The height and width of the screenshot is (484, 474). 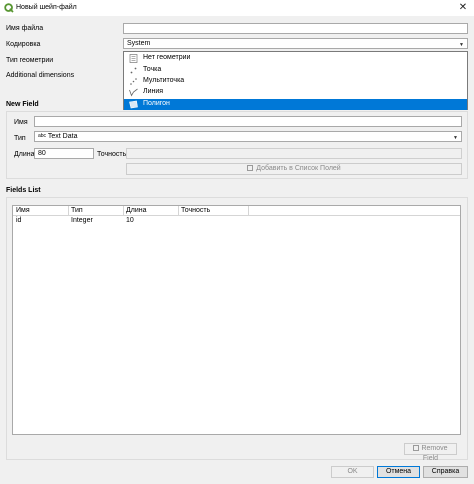 I want to click on help-button: Справка, so click(x=445, y=472).